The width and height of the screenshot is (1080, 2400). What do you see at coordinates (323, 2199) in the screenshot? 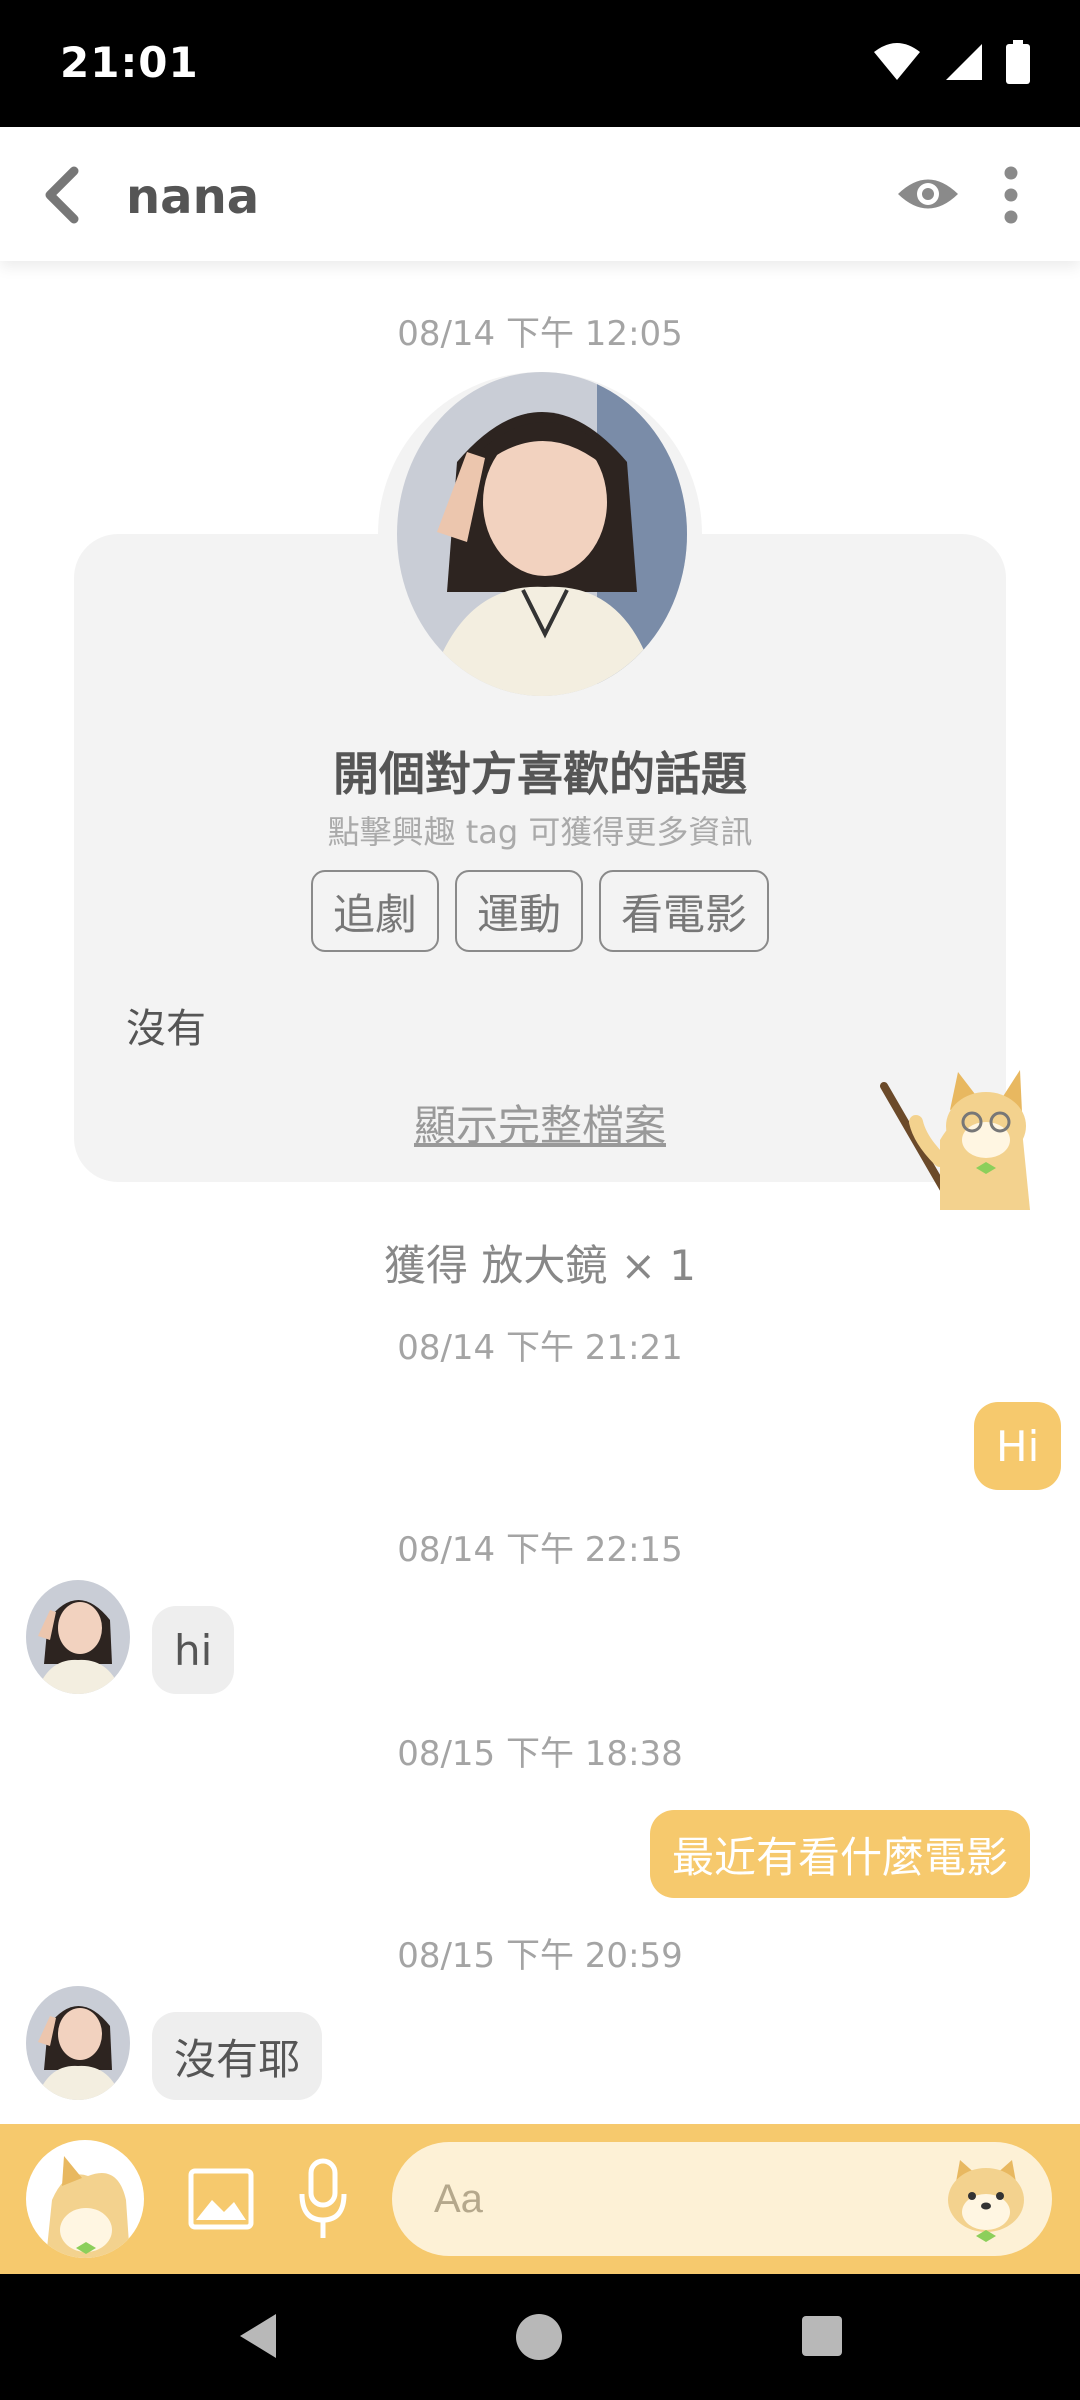
I see `microphone-icon` at bounding box center [323, 2199].